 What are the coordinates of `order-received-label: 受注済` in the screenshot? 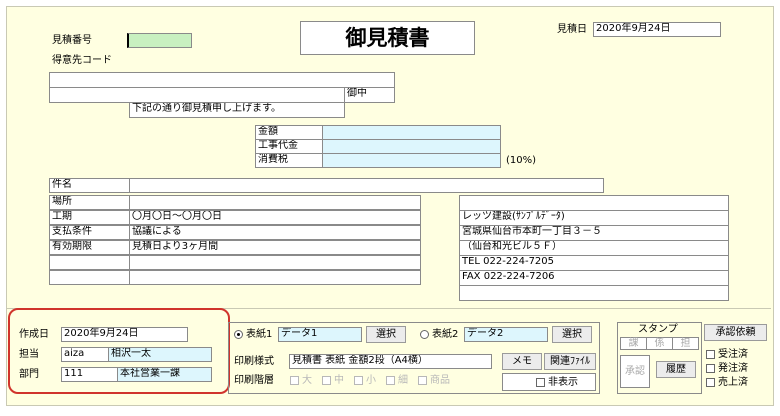 It's located at (733, 354).